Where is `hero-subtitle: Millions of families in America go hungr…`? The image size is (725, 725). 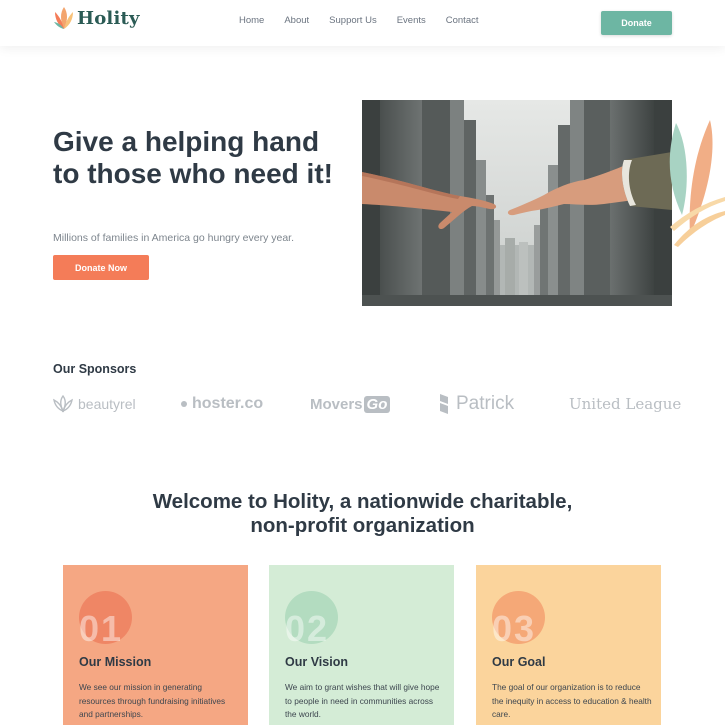 hero-subtitle: Millions of families in America go hungr… is located at coordinates (174, 238).